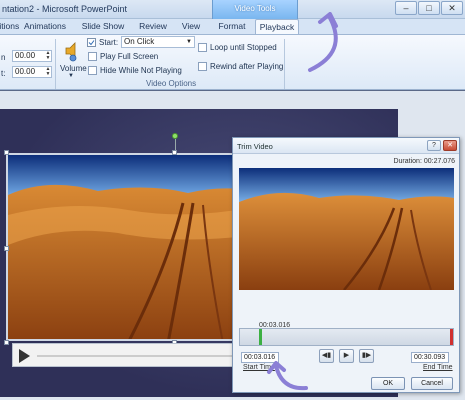 The image size is (465, 400). Describe the element at coordinates (92, 56) in the screenshot. I see `play-full-screen-checkbox` at that location.